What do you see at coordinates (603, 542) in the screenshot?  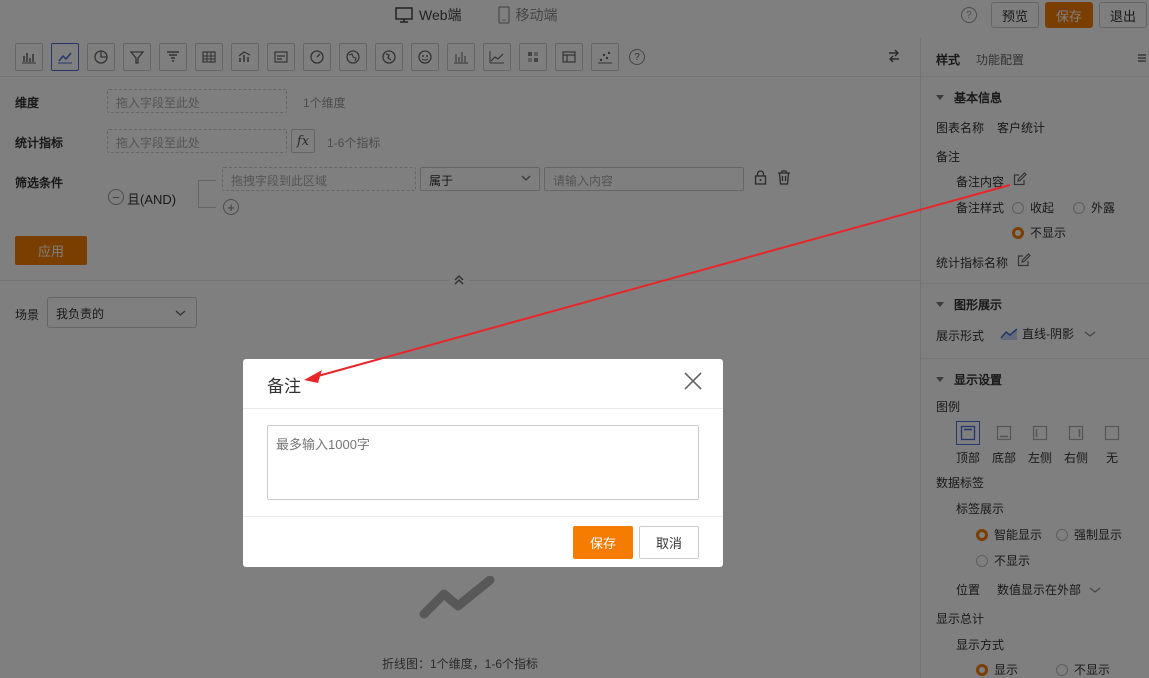 I see `dialog-save-button: 保存` at bounding box center [603, 542].